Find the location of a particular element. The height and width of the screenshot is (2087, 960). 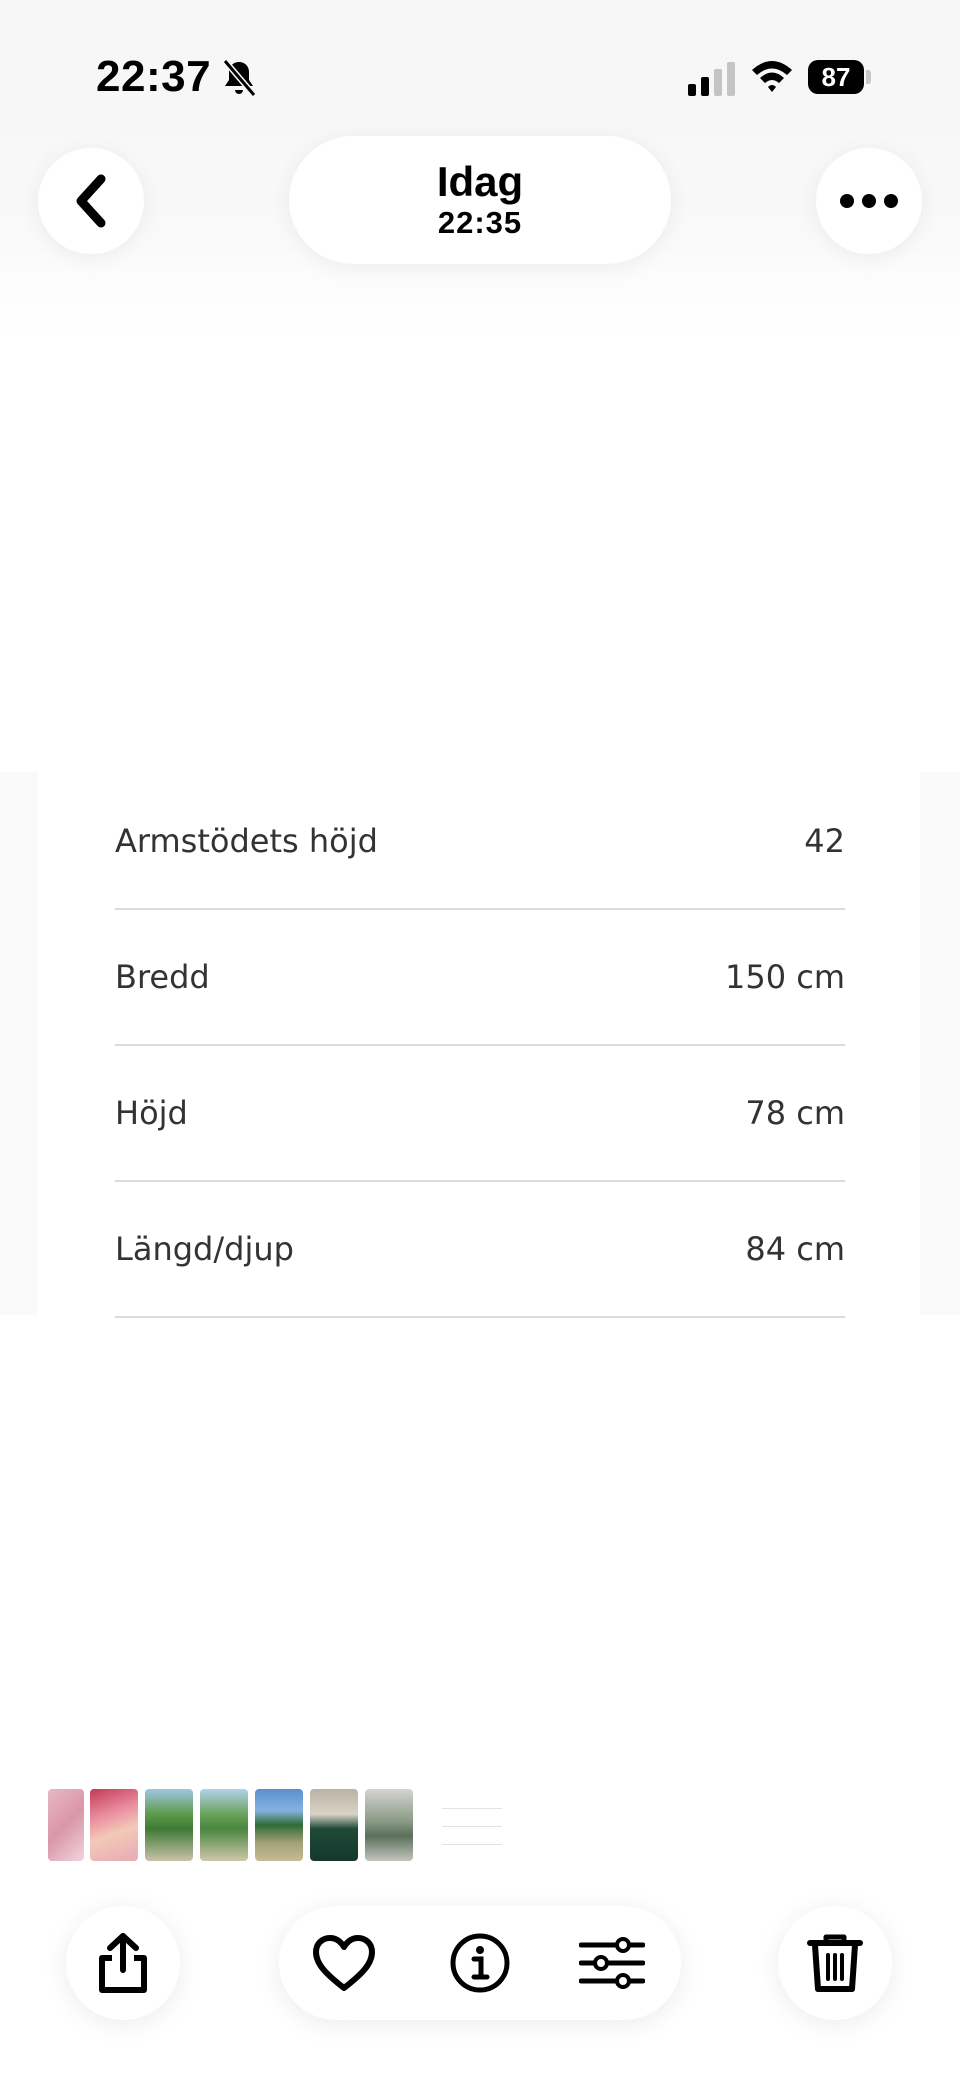

spec-value: 42 is located at coordinates (824, 841).